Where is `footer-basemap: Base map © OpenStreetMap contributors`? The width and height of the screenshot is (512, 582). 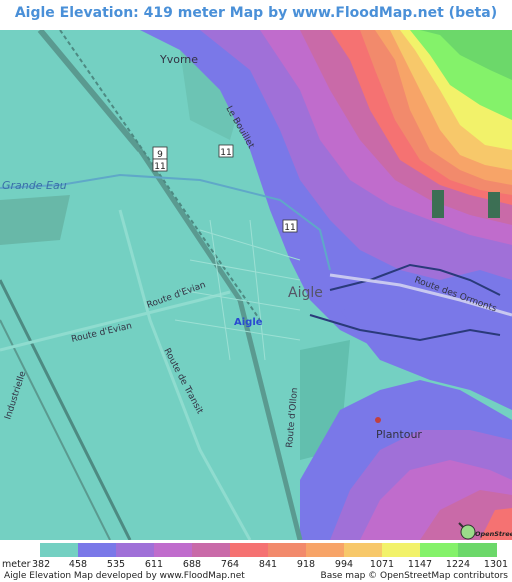
footer-basemap: Base map © OpenStreetMap contributors is located at coordinates (414, 576).